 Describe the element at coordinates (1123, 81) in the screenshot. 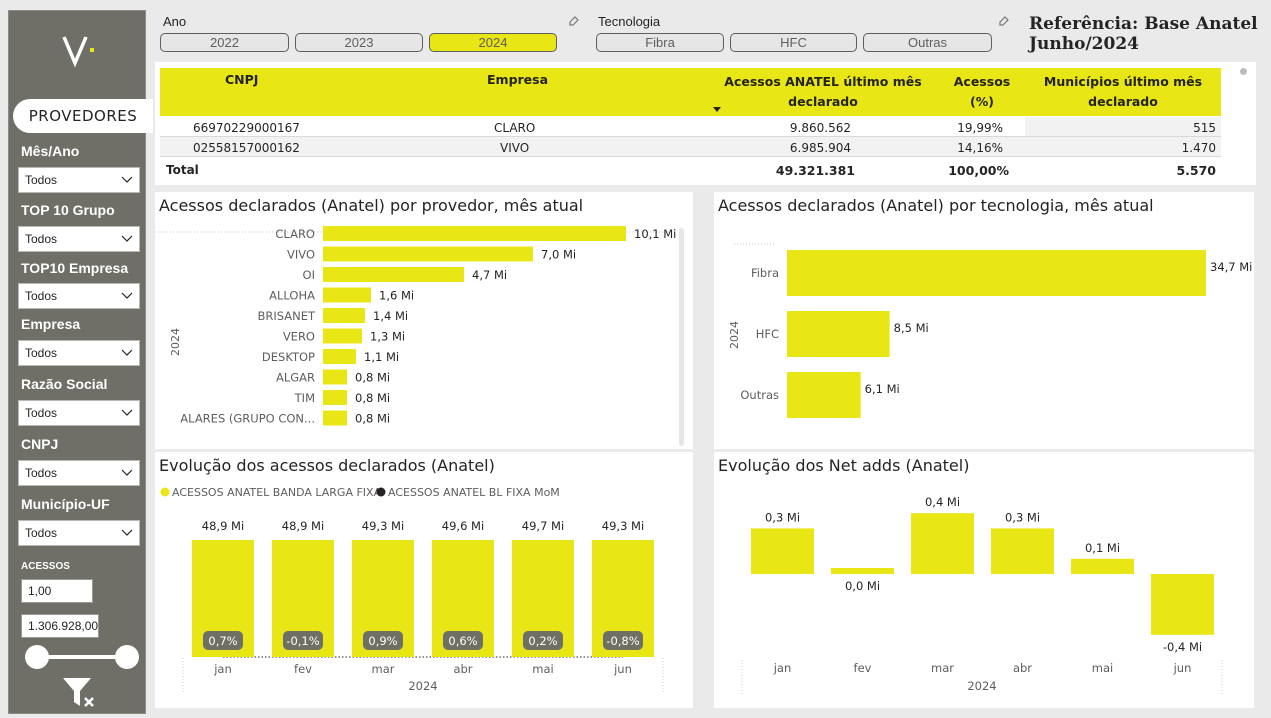

I see `header-mun-line1: Municípios último mês` at that location.